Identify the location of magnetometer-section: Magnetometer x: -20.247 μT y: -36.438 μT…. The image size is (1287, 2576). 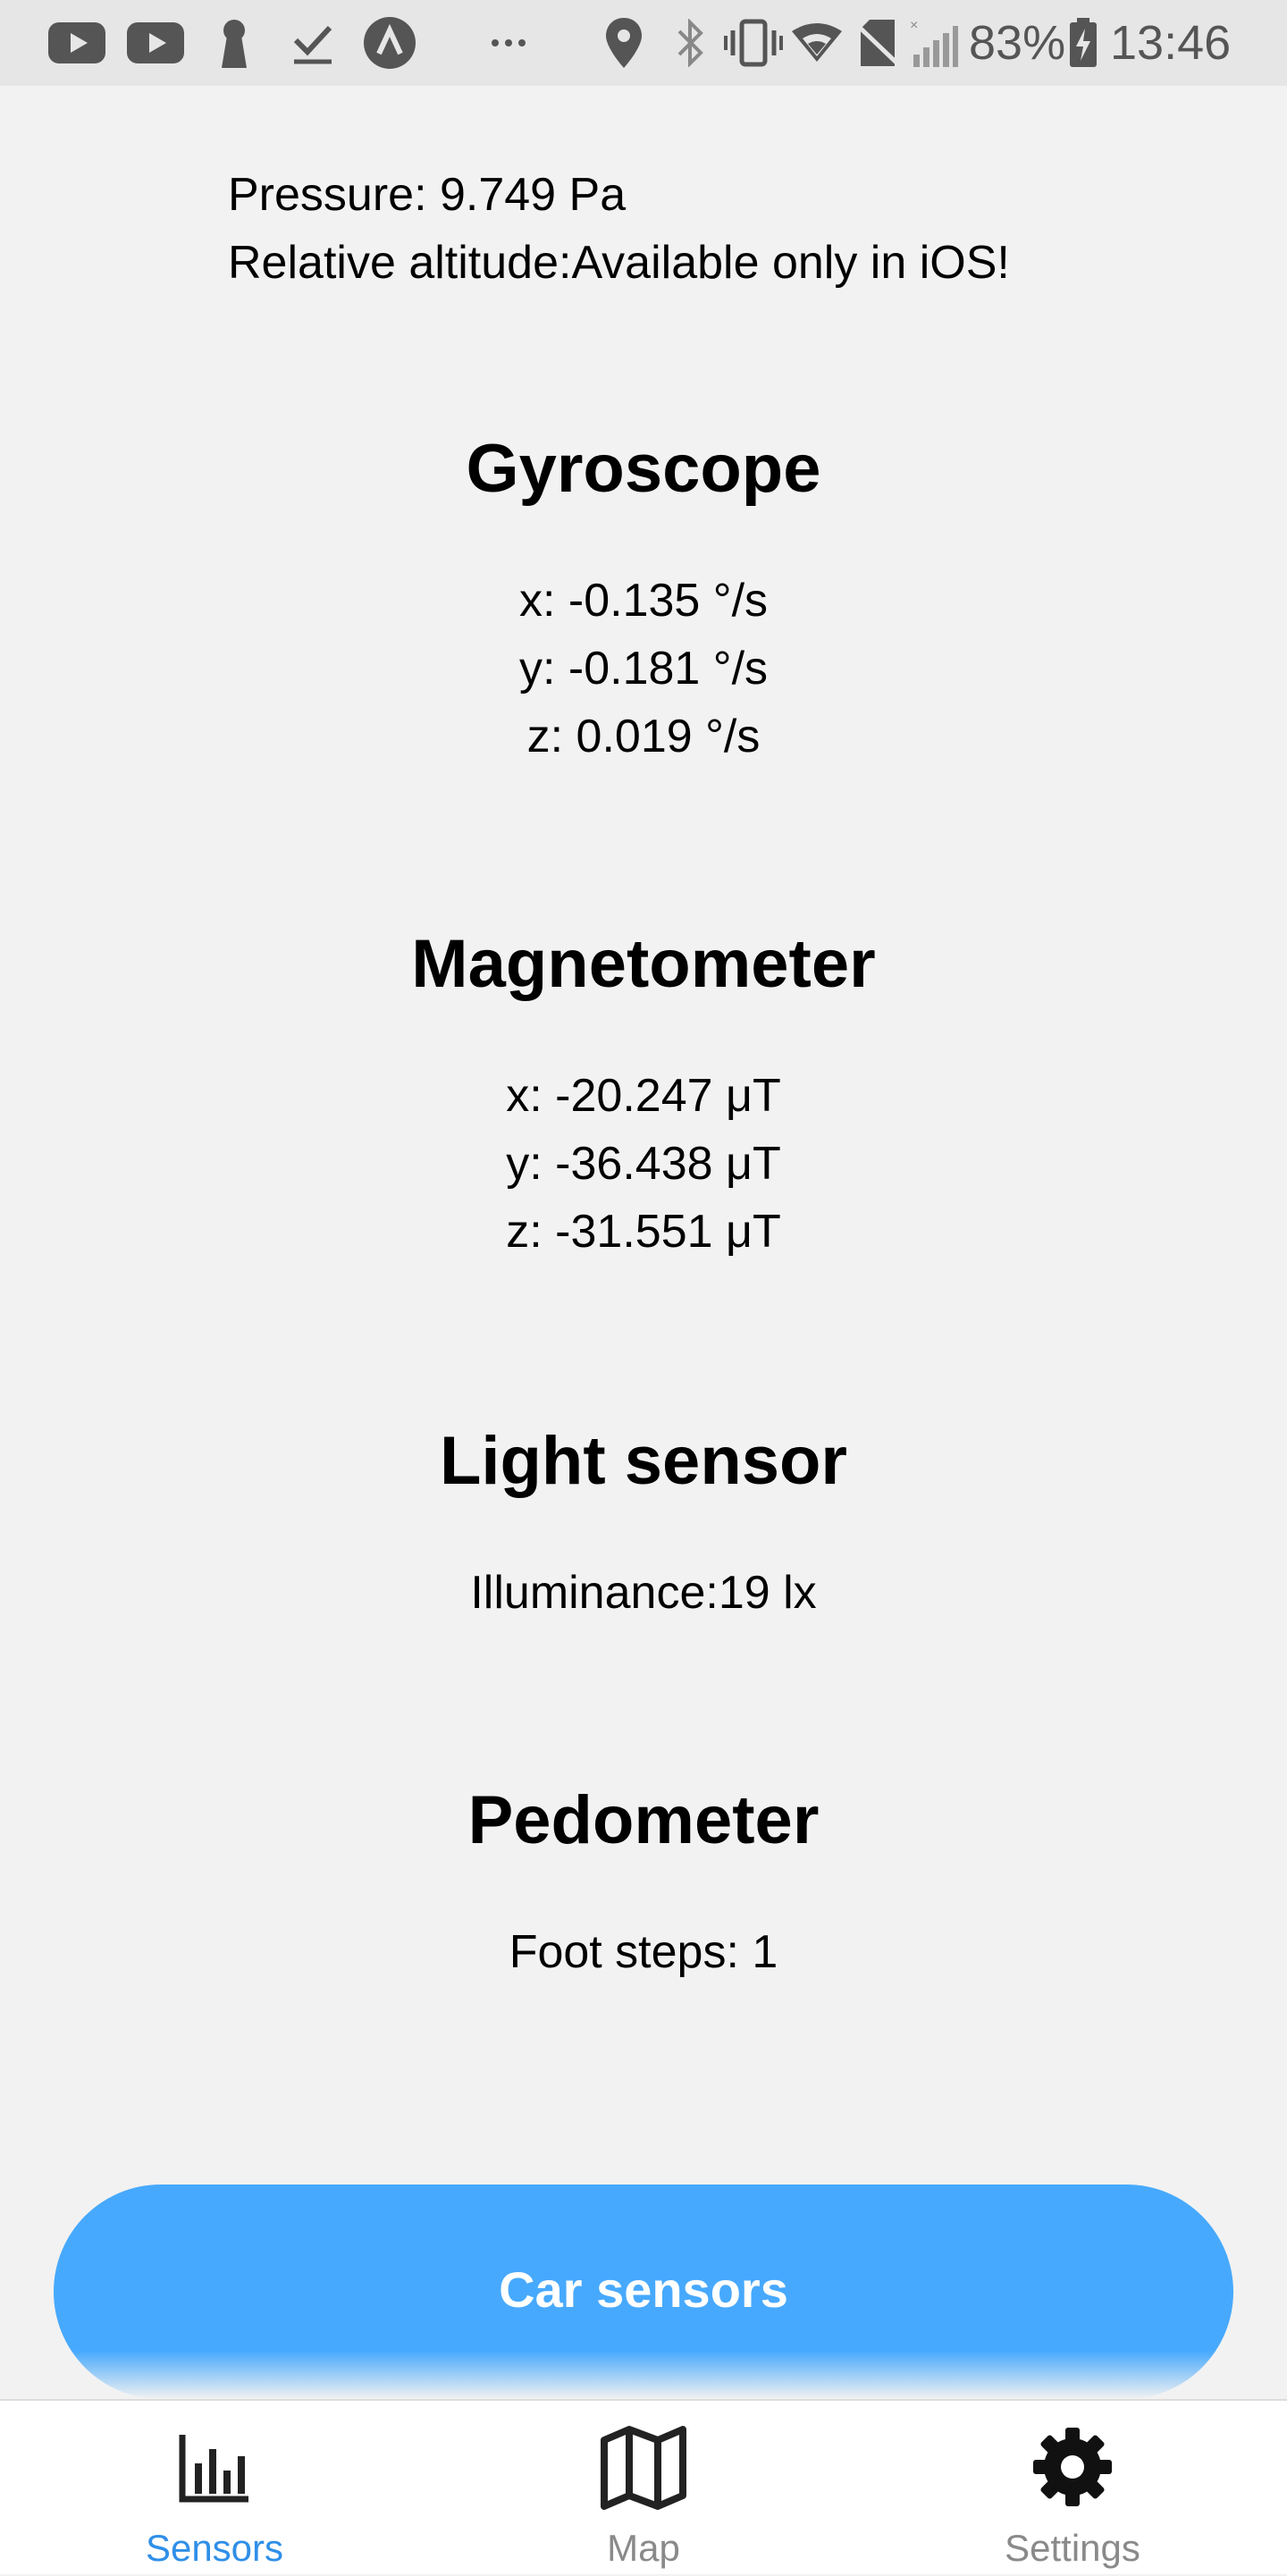
(643, 1095).